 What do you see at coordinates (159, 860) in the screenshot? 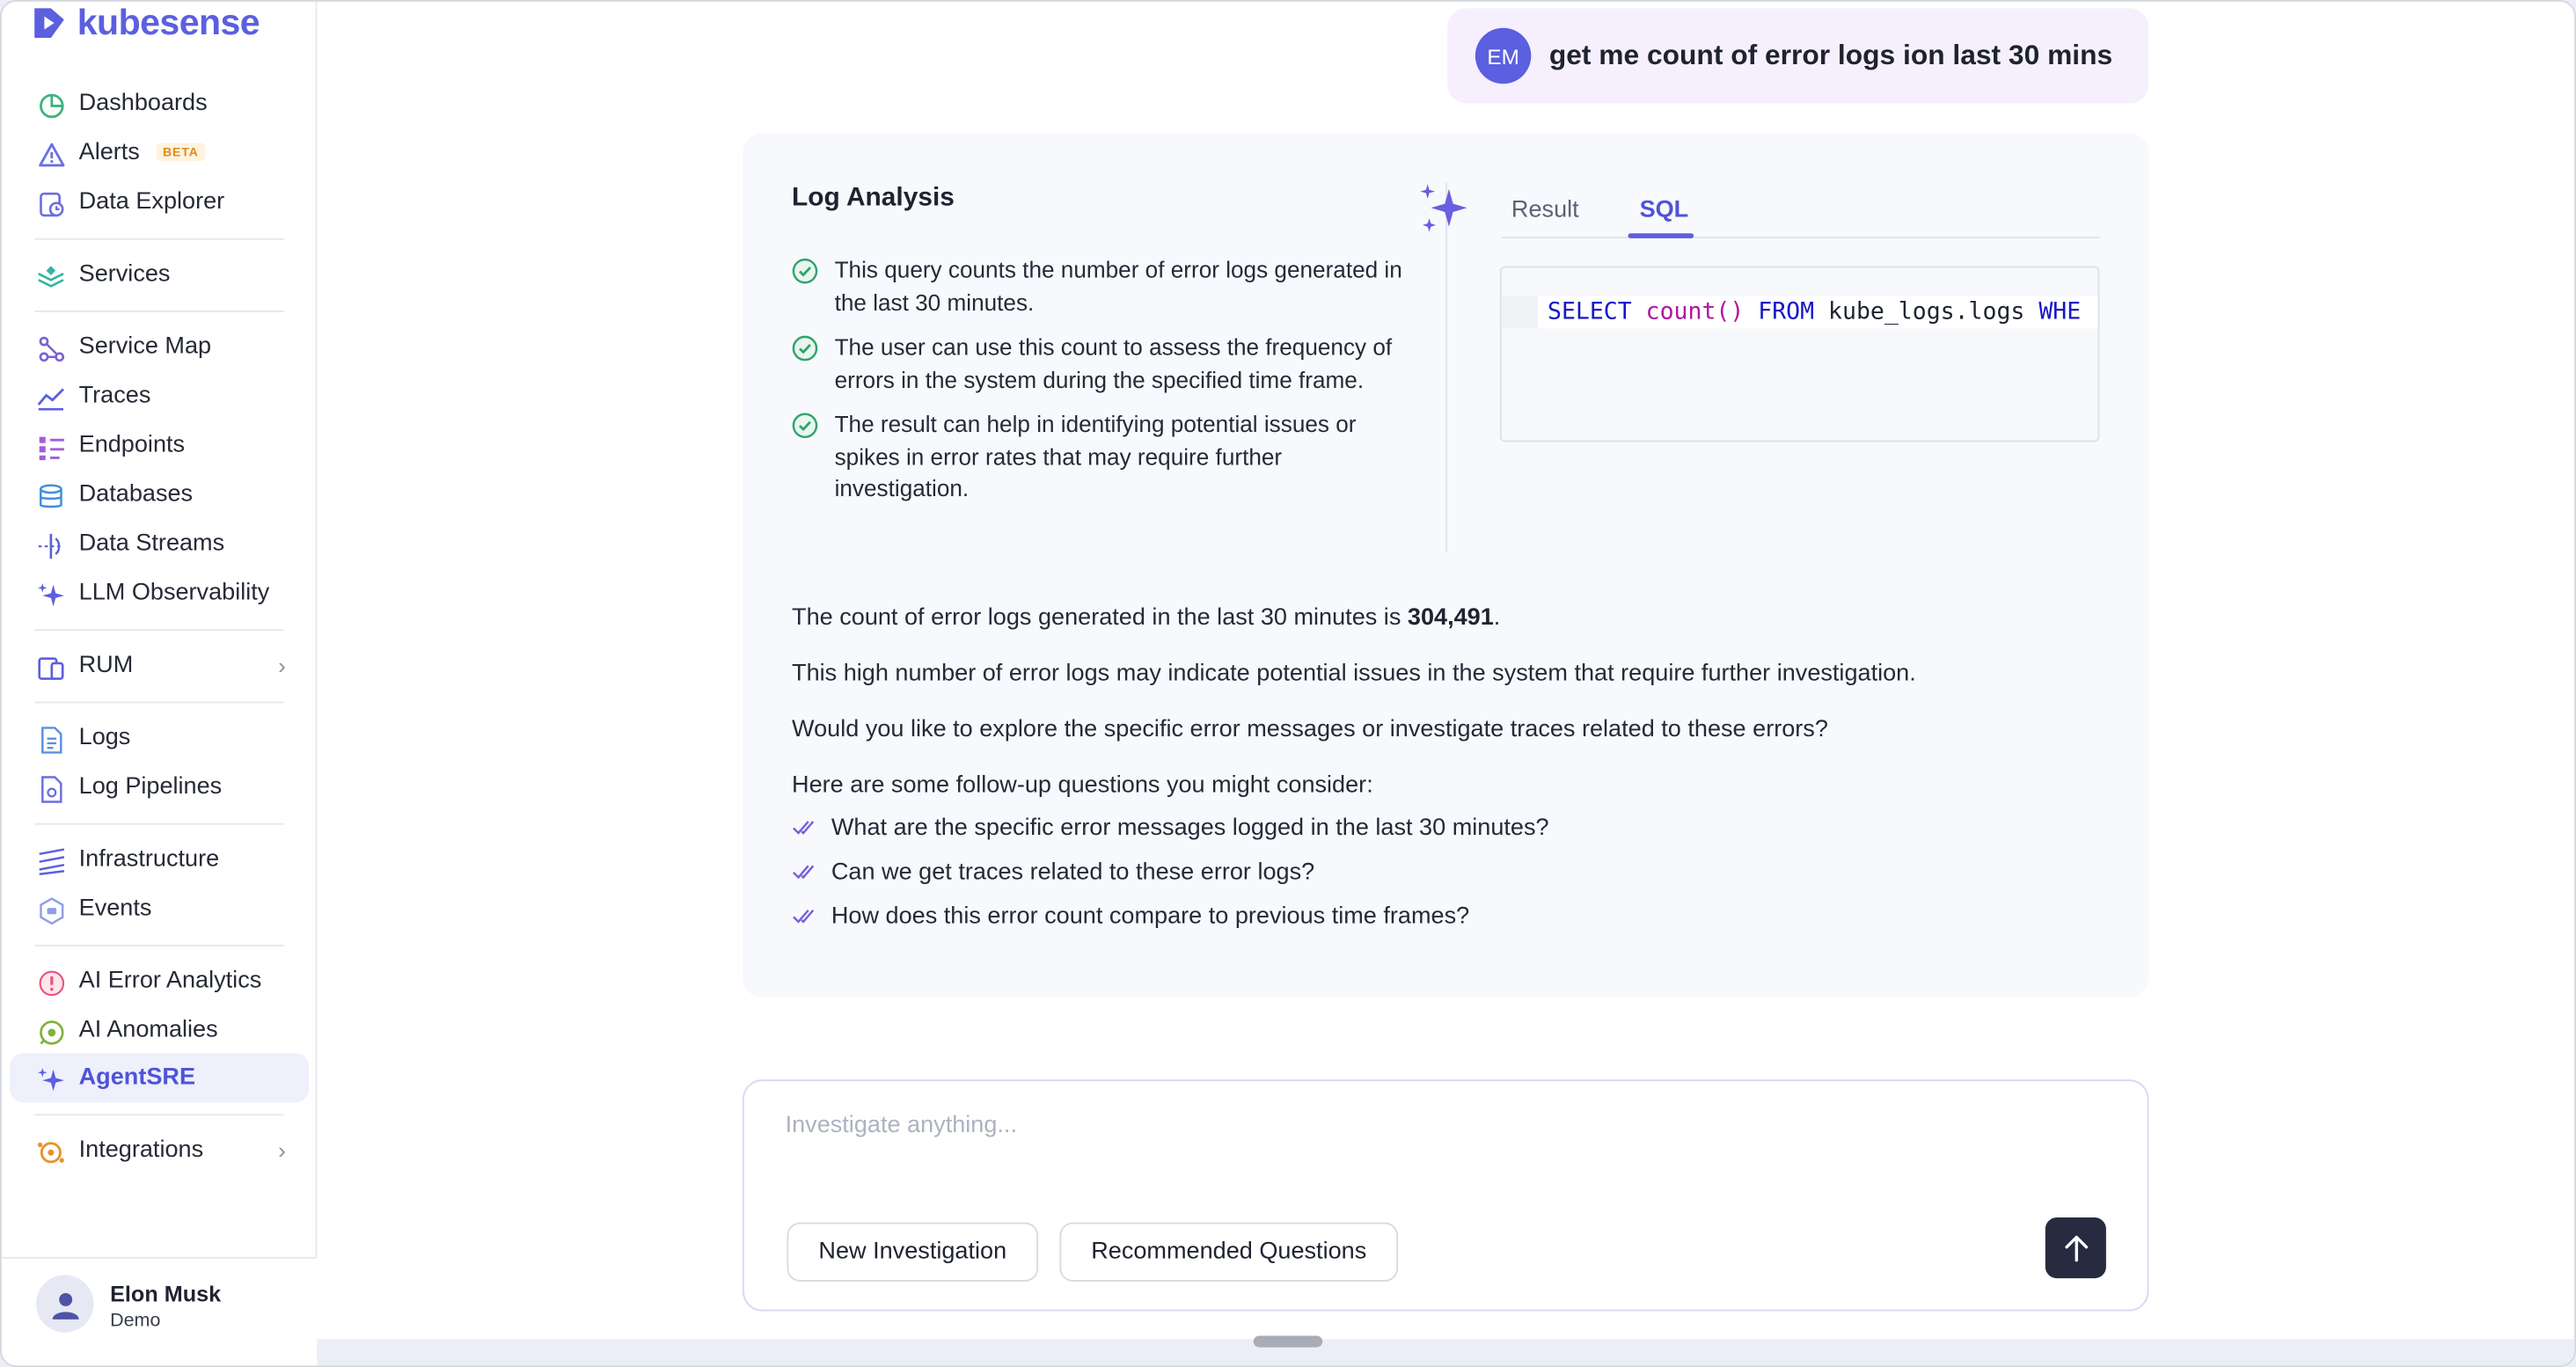
I see `sidebar-item-infrastructure: Infrastructure` at bounding box center [159, 860].